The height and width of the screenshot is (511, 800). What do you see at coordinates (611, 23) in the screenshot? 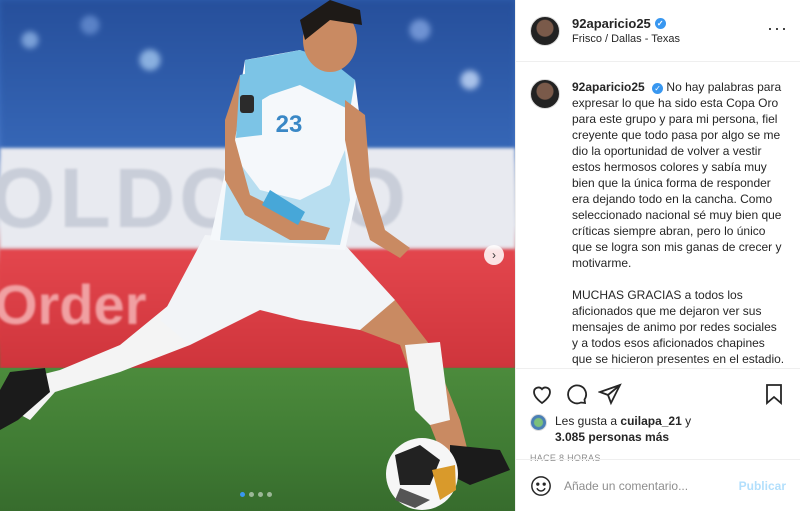
I see `author-username: 92aparicio25` at bounding box center [611, 23].